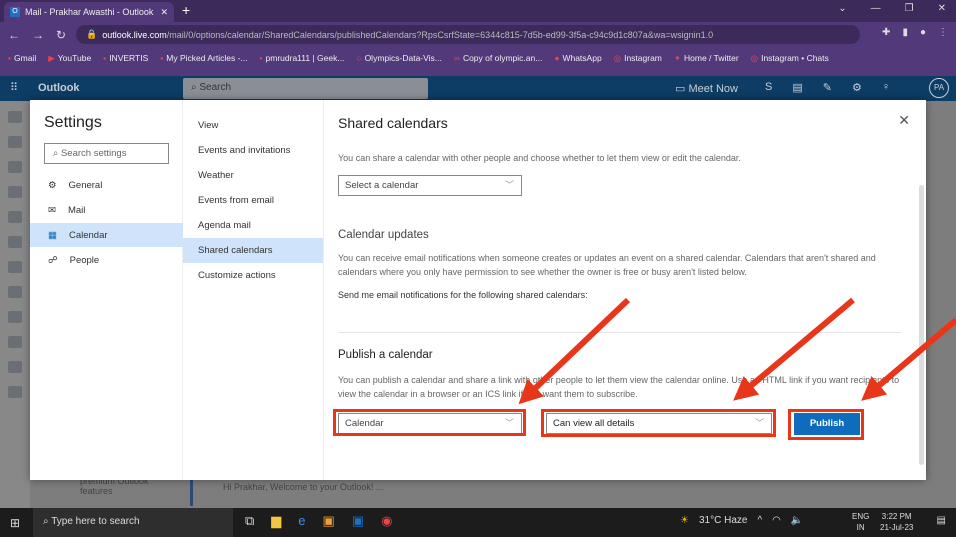  I want to click on bookmark: ▶ YouTube, so click(69, 58).